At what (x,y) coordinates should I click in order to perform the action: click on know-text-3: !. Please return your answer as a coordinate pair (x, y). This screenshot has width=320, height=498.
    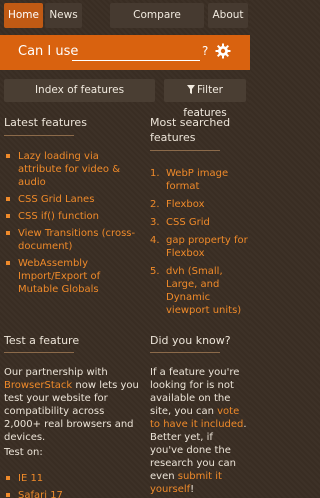
    Looking at the image, I should click on (192, 489).